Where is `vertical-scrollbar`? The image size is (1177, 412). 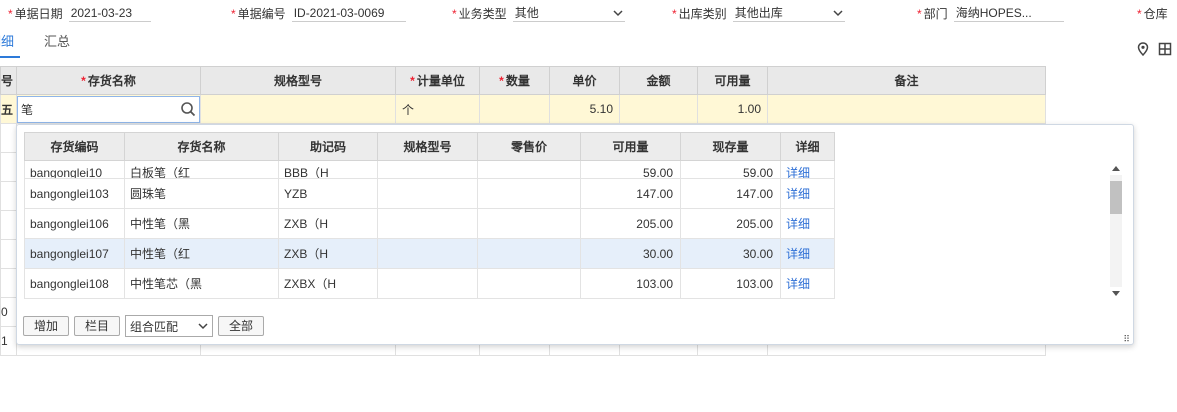 vertical-scrollbar is located at coordinates (1115, 231).